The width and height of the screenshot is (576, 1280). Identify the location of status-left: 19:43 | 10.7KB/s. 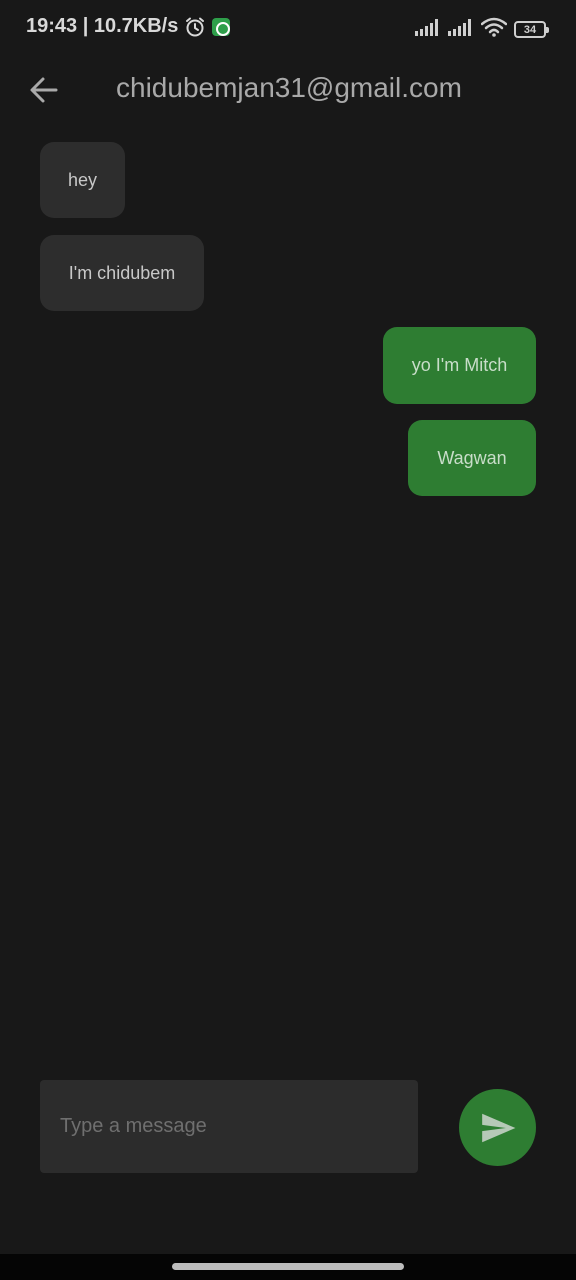
(128, 26).